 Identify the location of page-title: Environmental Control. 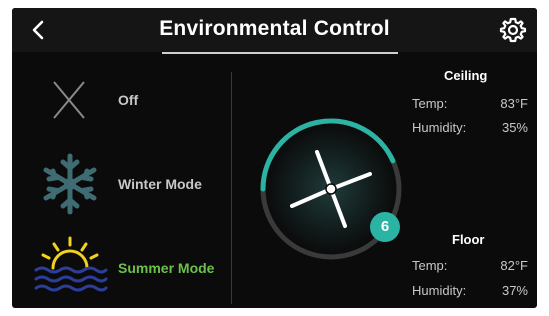
(274, 28).